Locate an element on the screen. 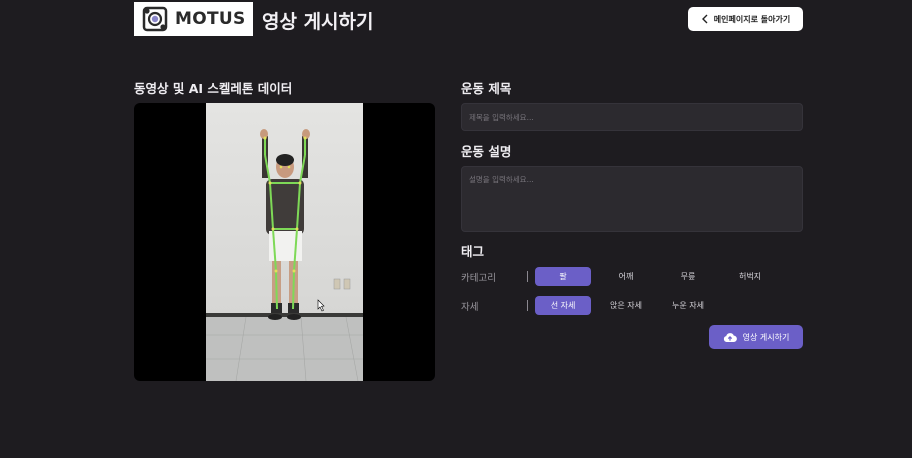 Image resolution: width=912 pixels, height=458 pixels. back-to-main-button: 메인페이지로 돌아가기 is located at coordinates (745, 19).